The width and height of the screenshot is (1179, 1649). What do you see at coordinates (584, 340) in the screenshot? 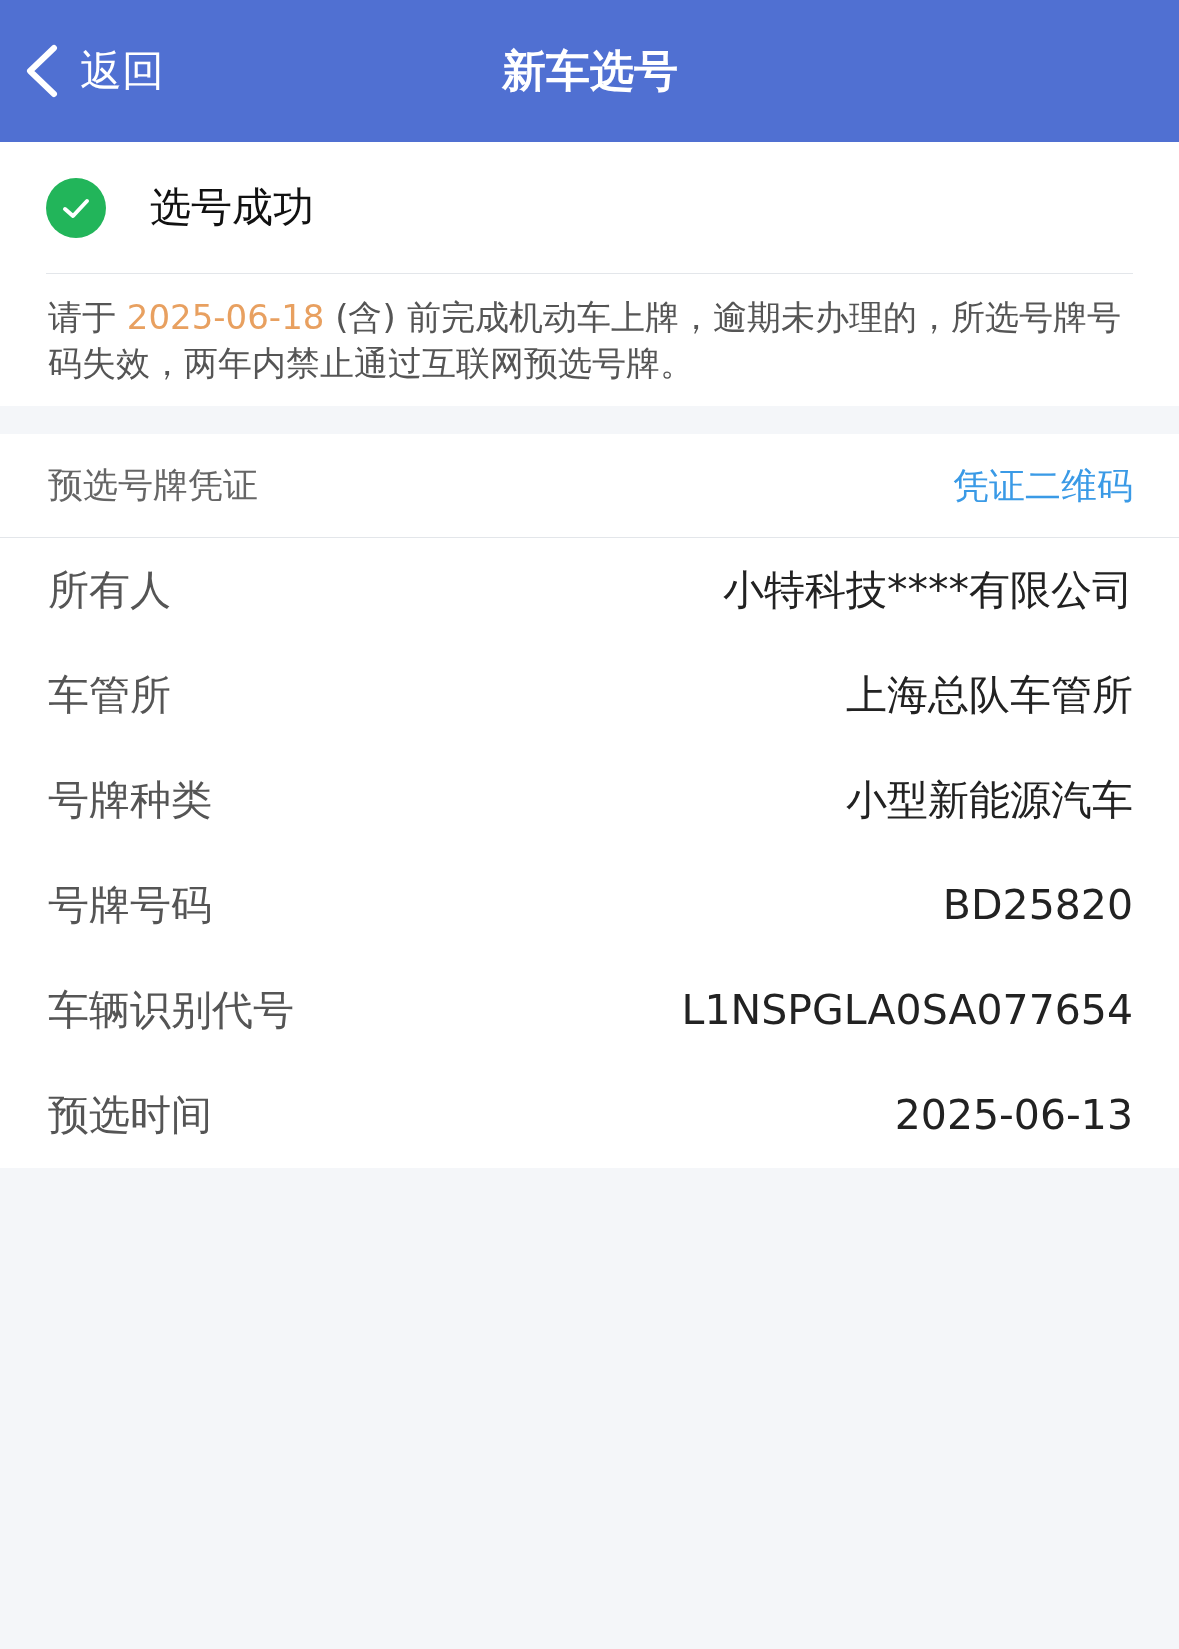
I see `notice-text: 请于 2025-06-18 (含) 前完成机动车上牌，逾期未办理的，所选号牌号码失效，两年内禁止通过互联网预选号牌。` at bounding box center [584, 340].